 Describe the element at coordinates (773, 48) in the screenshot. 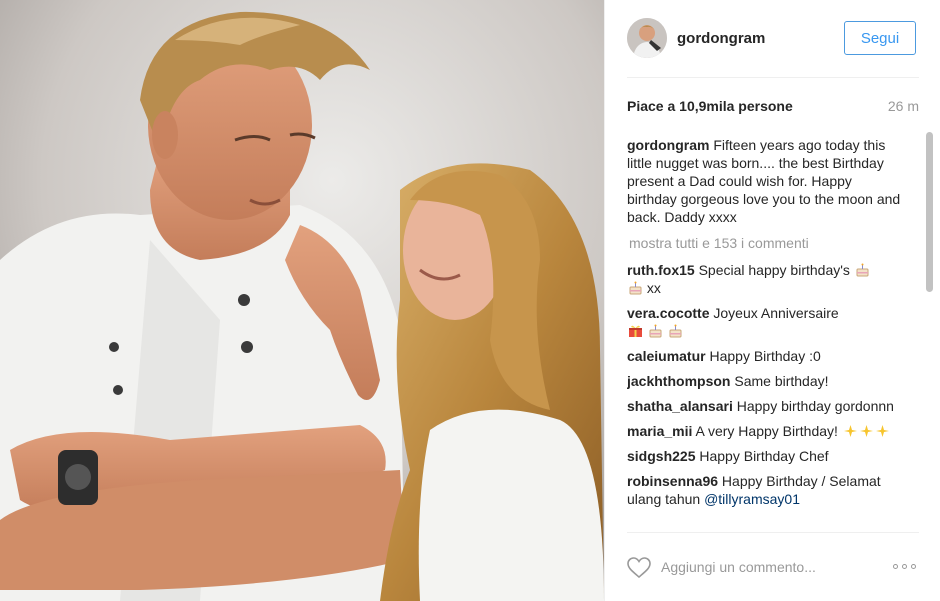

I see `post-header: gordongram Segui` at that location.